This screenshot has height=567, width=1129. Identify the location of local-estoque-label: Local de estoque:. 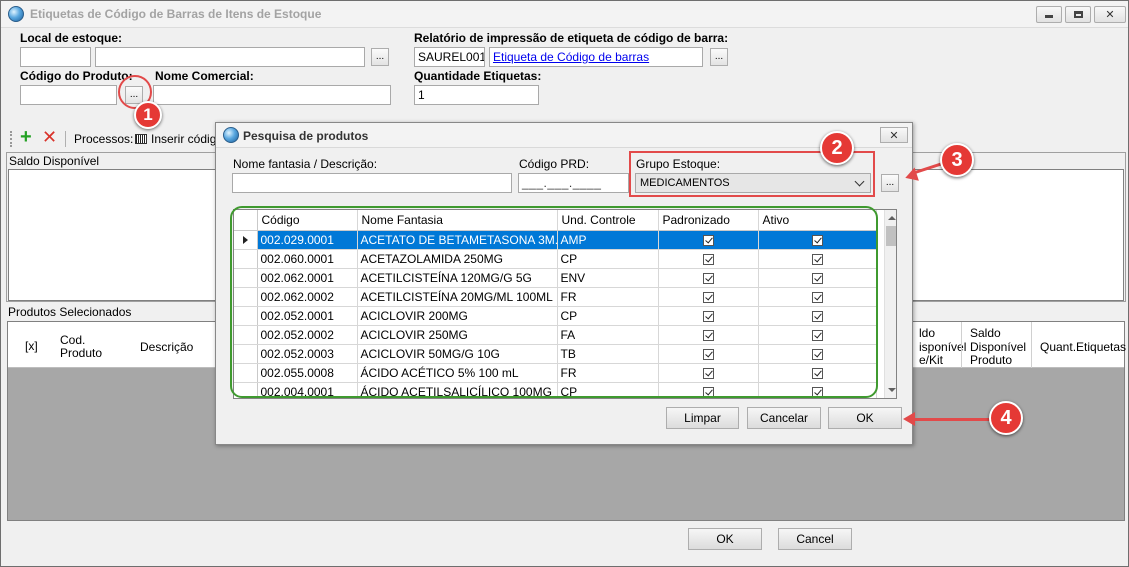
(71, 38).